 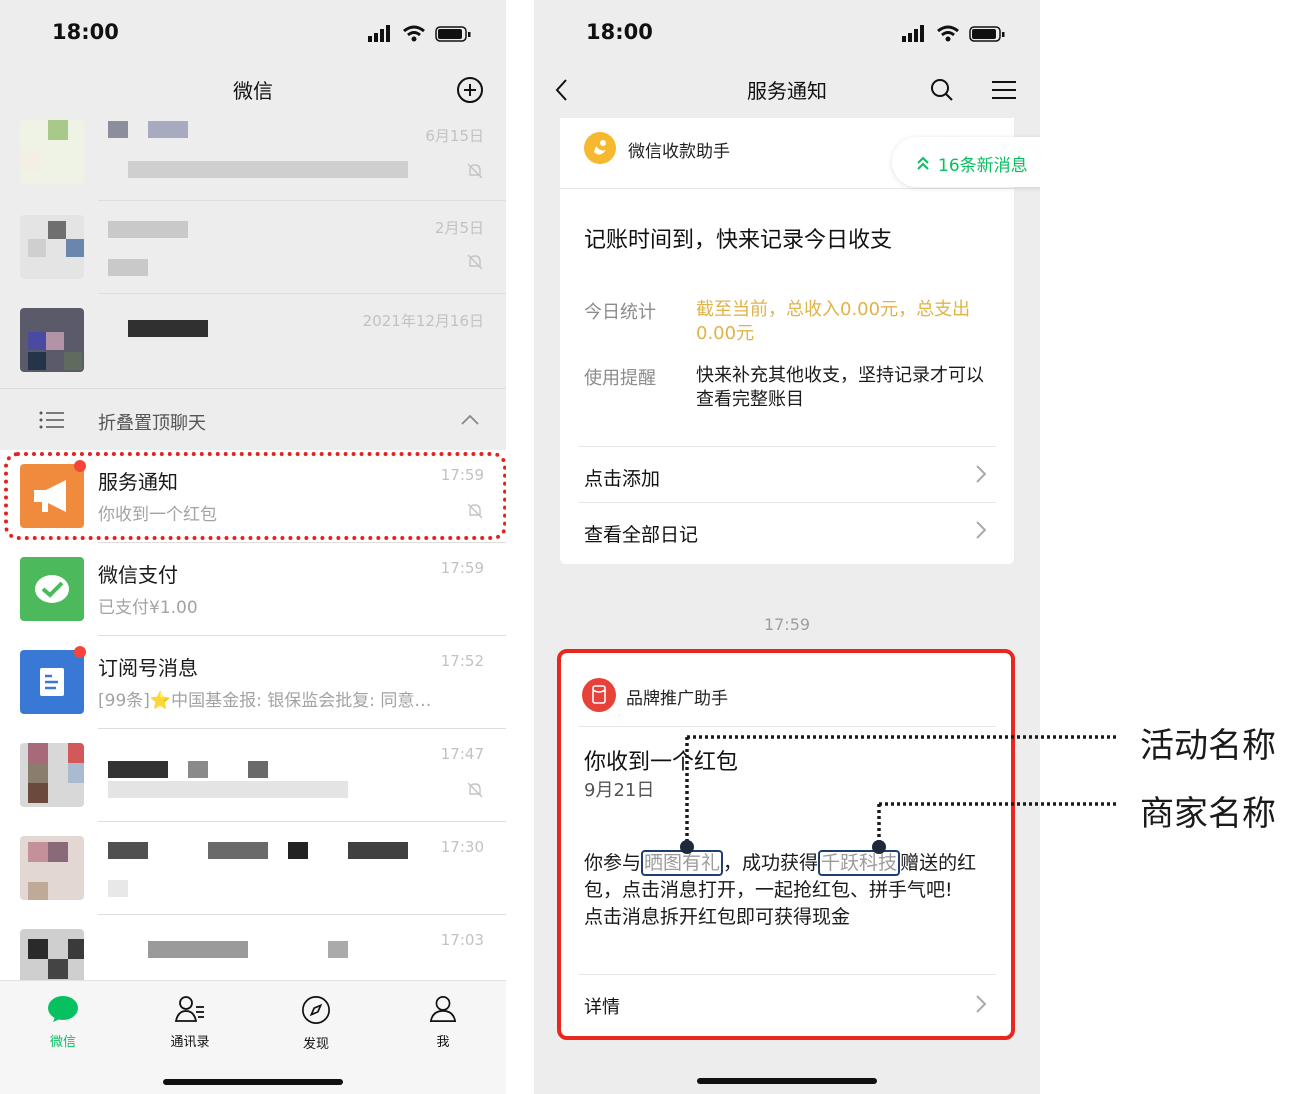 What do you see at coordinates (833, 321) in the screenshot?
I see `stats-value: 截至当前，总收入0.00元，总支出0.00元` at bounding box center [833, 321].